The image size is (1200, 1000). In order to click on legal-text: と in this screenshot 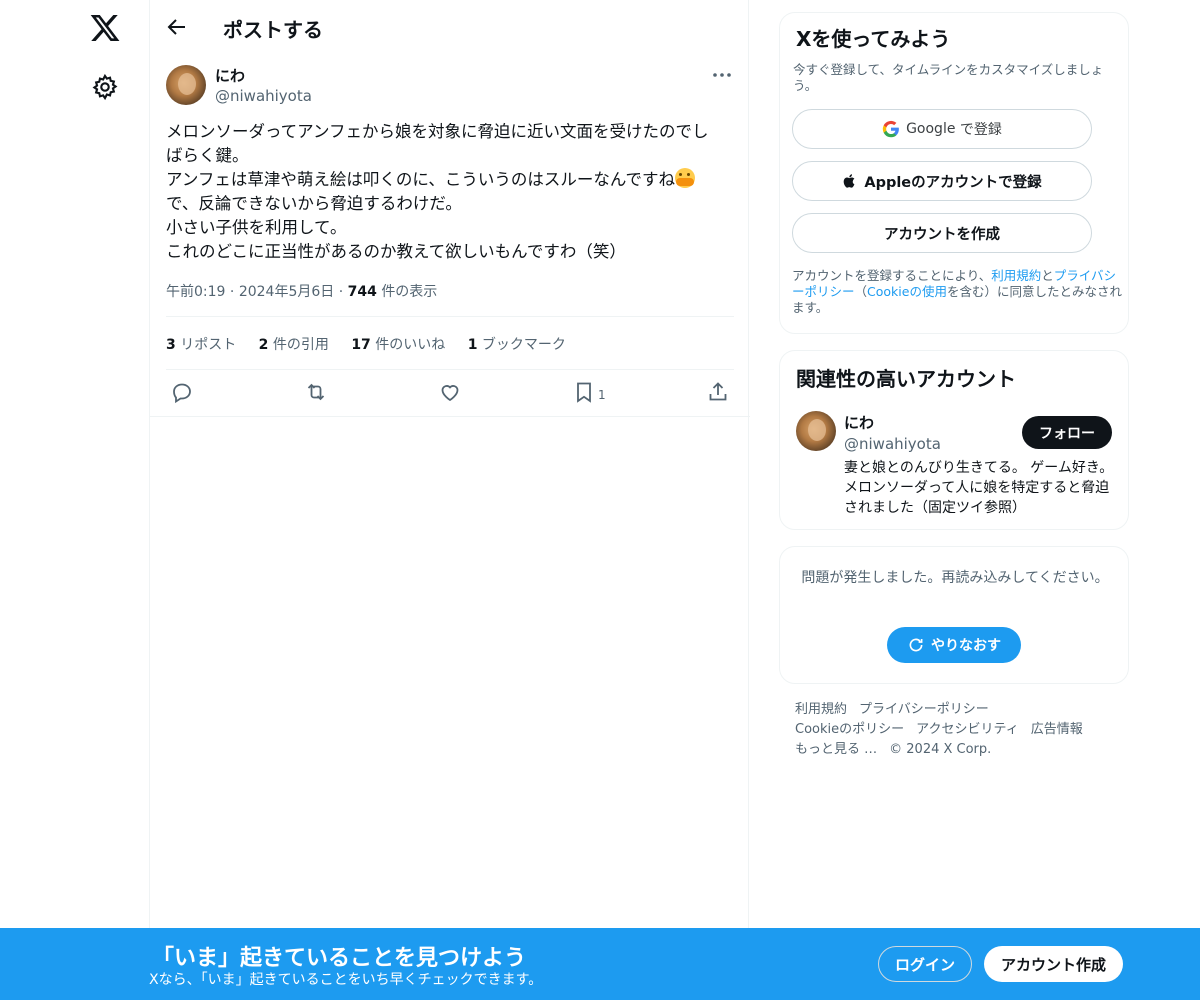, I will do `click(1047, 275)`.